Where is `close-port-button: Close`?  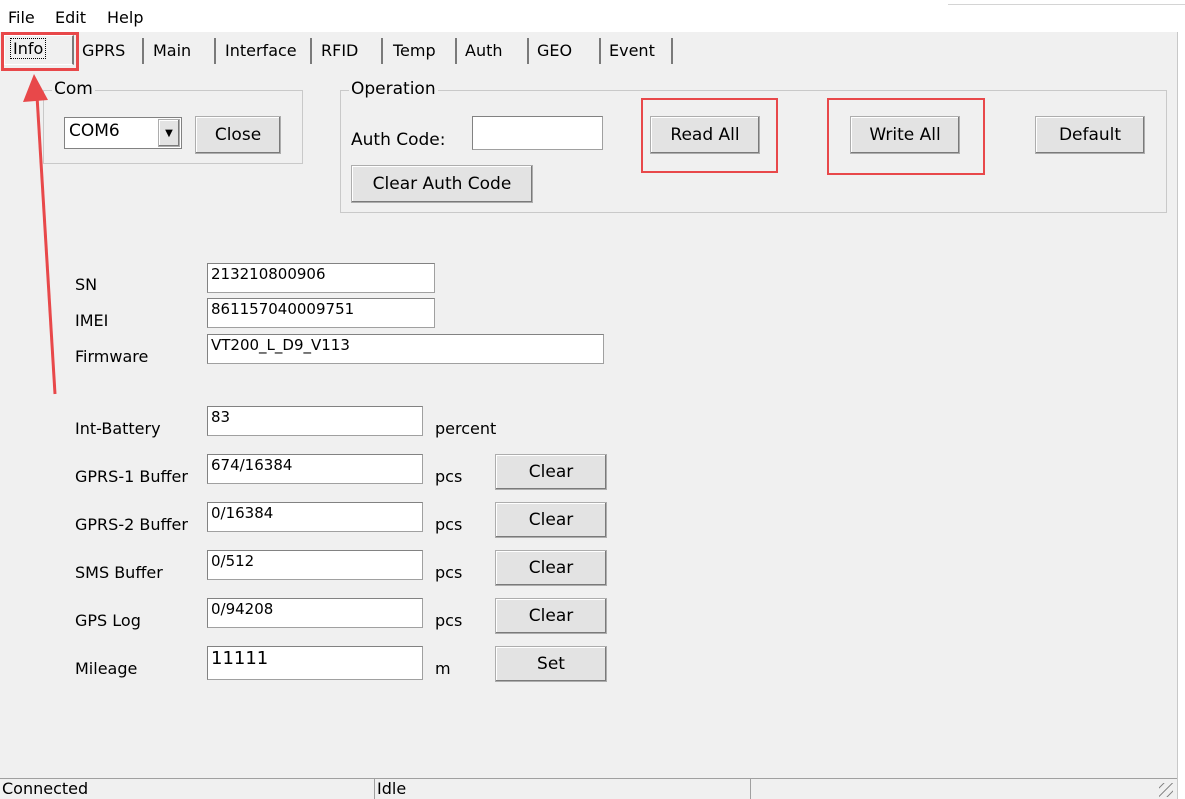 close-port-button: Close is located at coordinates (238, 135).